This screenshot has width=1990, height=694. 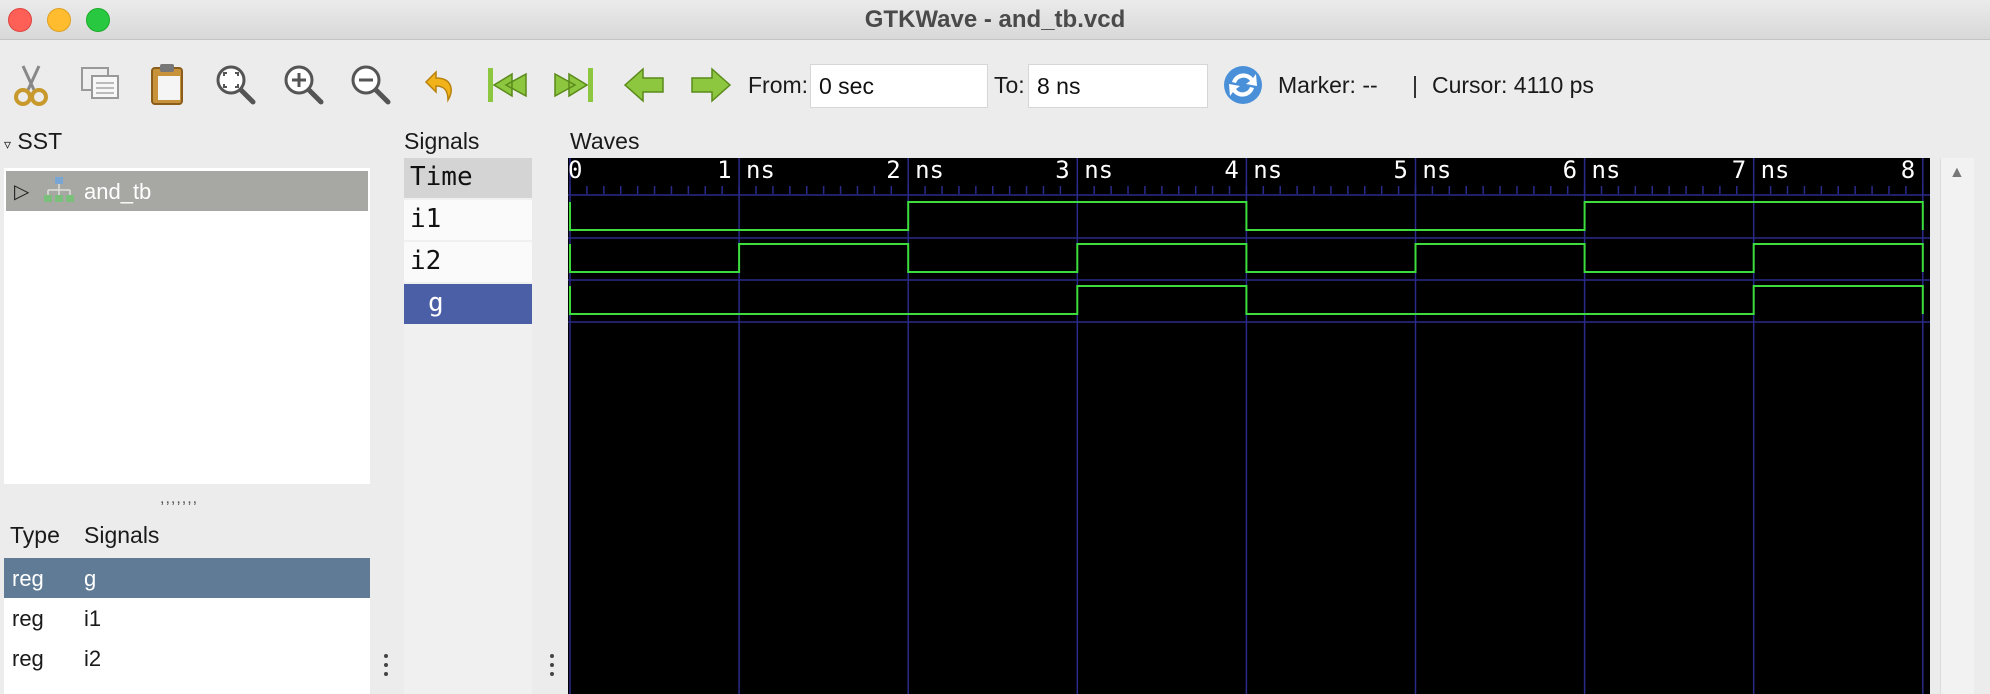 What do you see at coordinates (468, 304) in the screenshot?
I see `signal-item-g: g` at bounding box center [468, 304].